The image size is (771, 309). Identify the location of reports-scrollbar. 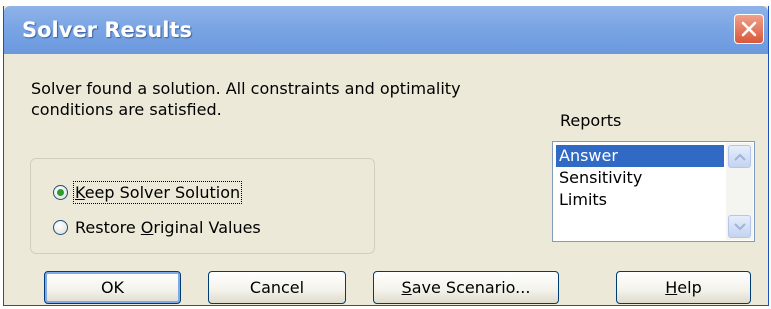
(739, 191).